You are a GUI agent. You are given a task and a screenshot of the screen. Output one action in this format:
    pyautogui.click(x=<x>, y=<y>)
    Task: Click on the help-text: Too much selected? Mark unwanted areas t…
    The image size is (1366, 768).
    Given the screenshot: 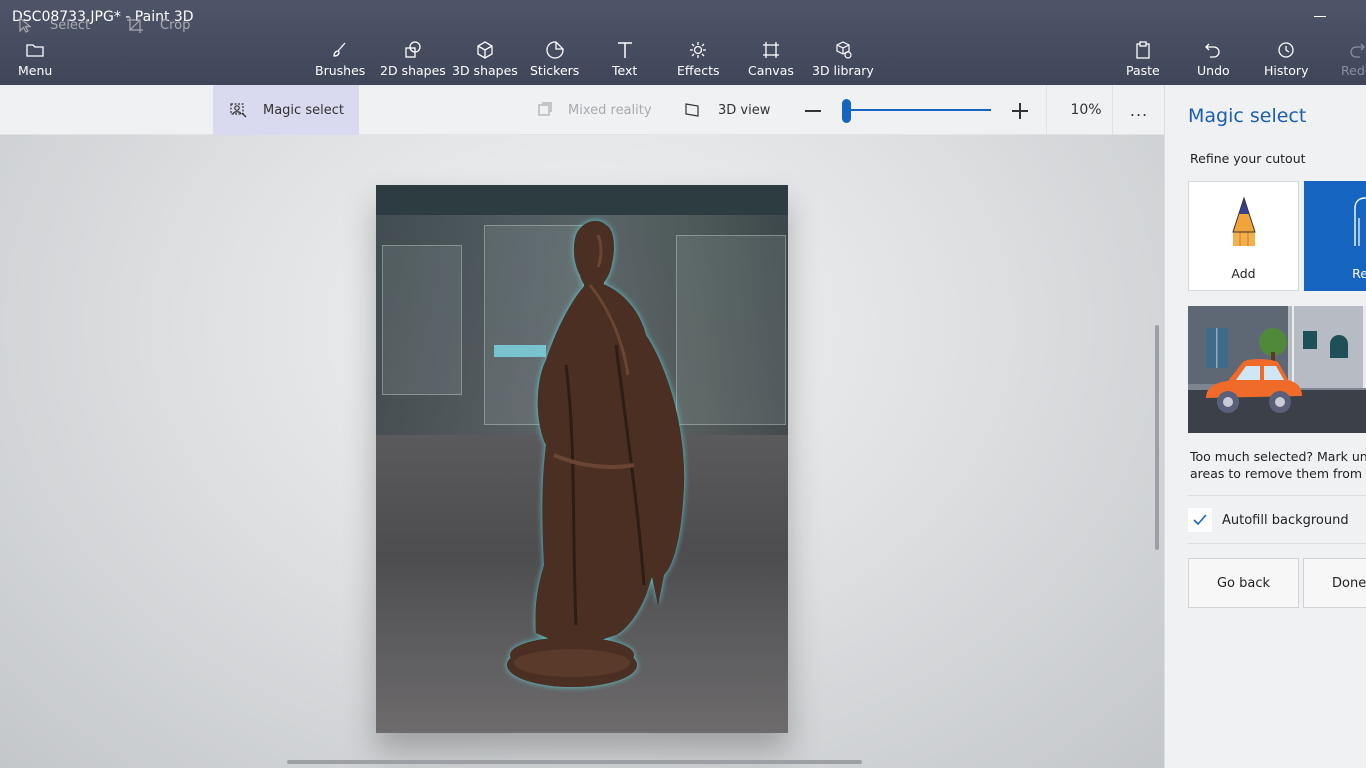 What is the action you would take?
    pyautogui.click(x=1278, y=465)
    